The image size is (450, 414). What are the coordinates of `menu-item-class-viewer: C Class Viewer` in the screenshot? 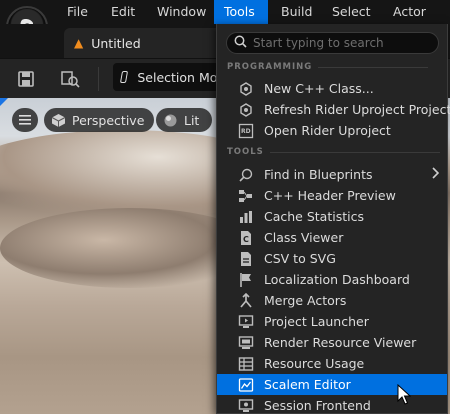 It's located at (332, 237).